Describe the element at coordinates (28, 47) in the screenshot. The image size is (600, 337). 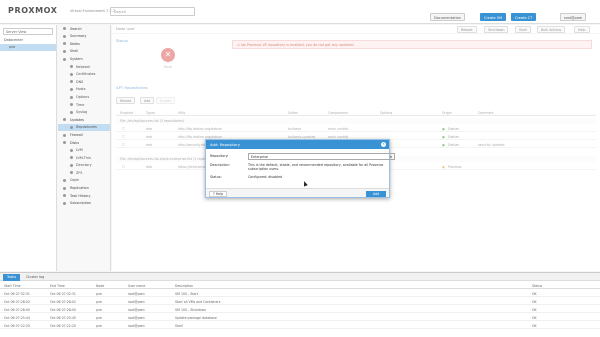
I see `tree-item-node: pve` at that location.